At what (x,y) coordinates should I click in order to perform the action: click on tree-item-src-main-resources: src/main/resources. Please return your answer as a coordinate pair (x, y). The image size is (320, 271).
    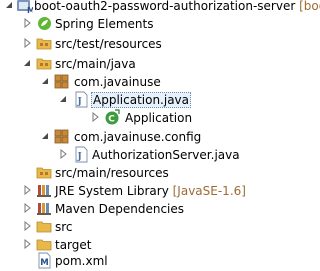
    Looking at the image, I should click on (143, 173).